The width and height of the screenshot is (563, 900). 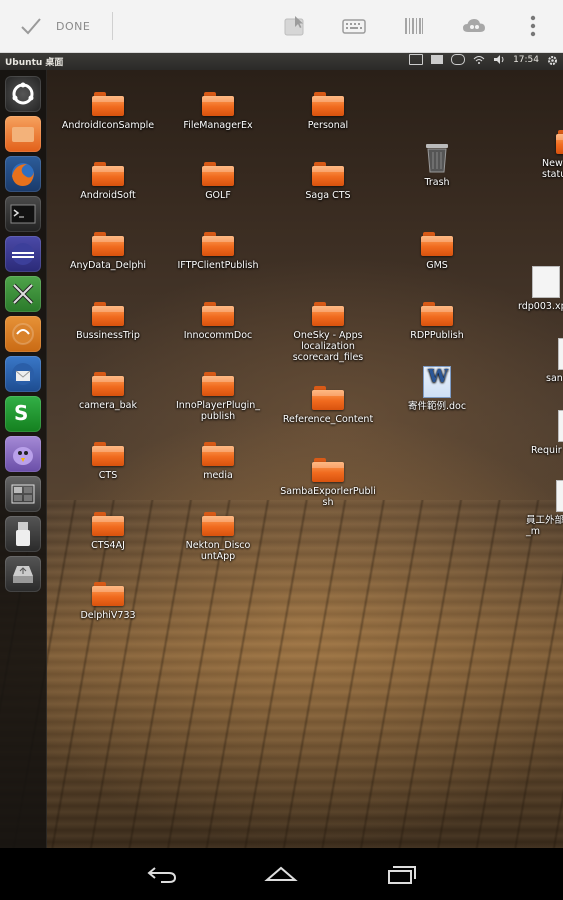 I want to click on barcode-icon, so click(x=414, y=26).